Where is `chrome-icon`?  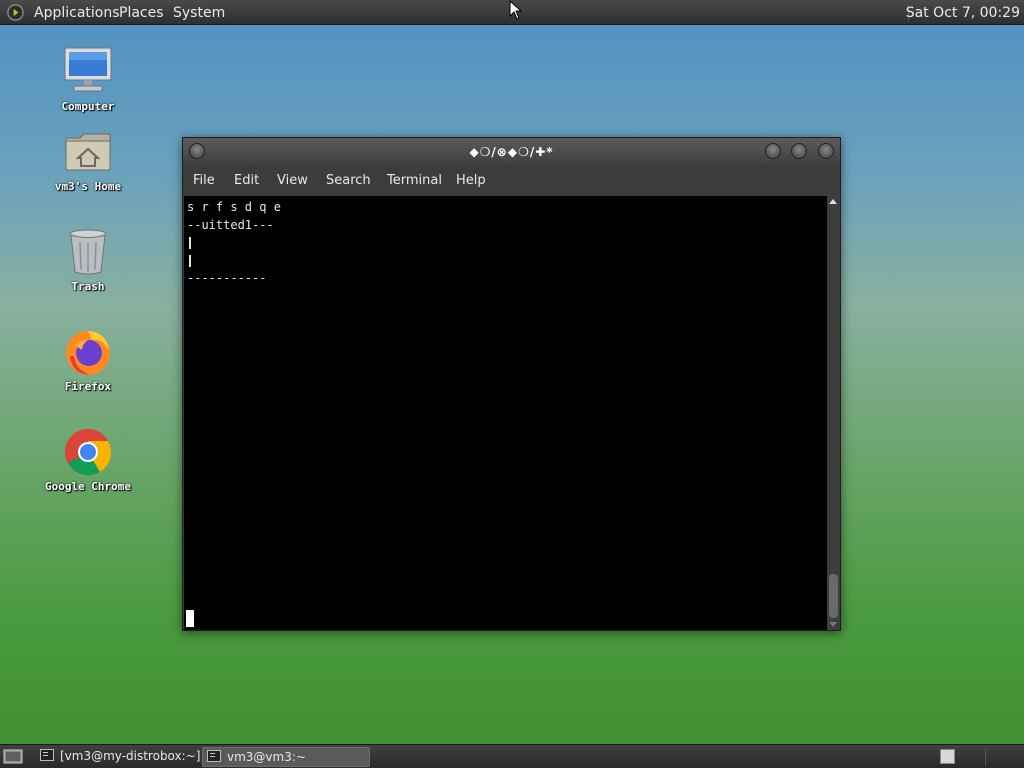 chrome-icon is located at coordinates (88, 452).